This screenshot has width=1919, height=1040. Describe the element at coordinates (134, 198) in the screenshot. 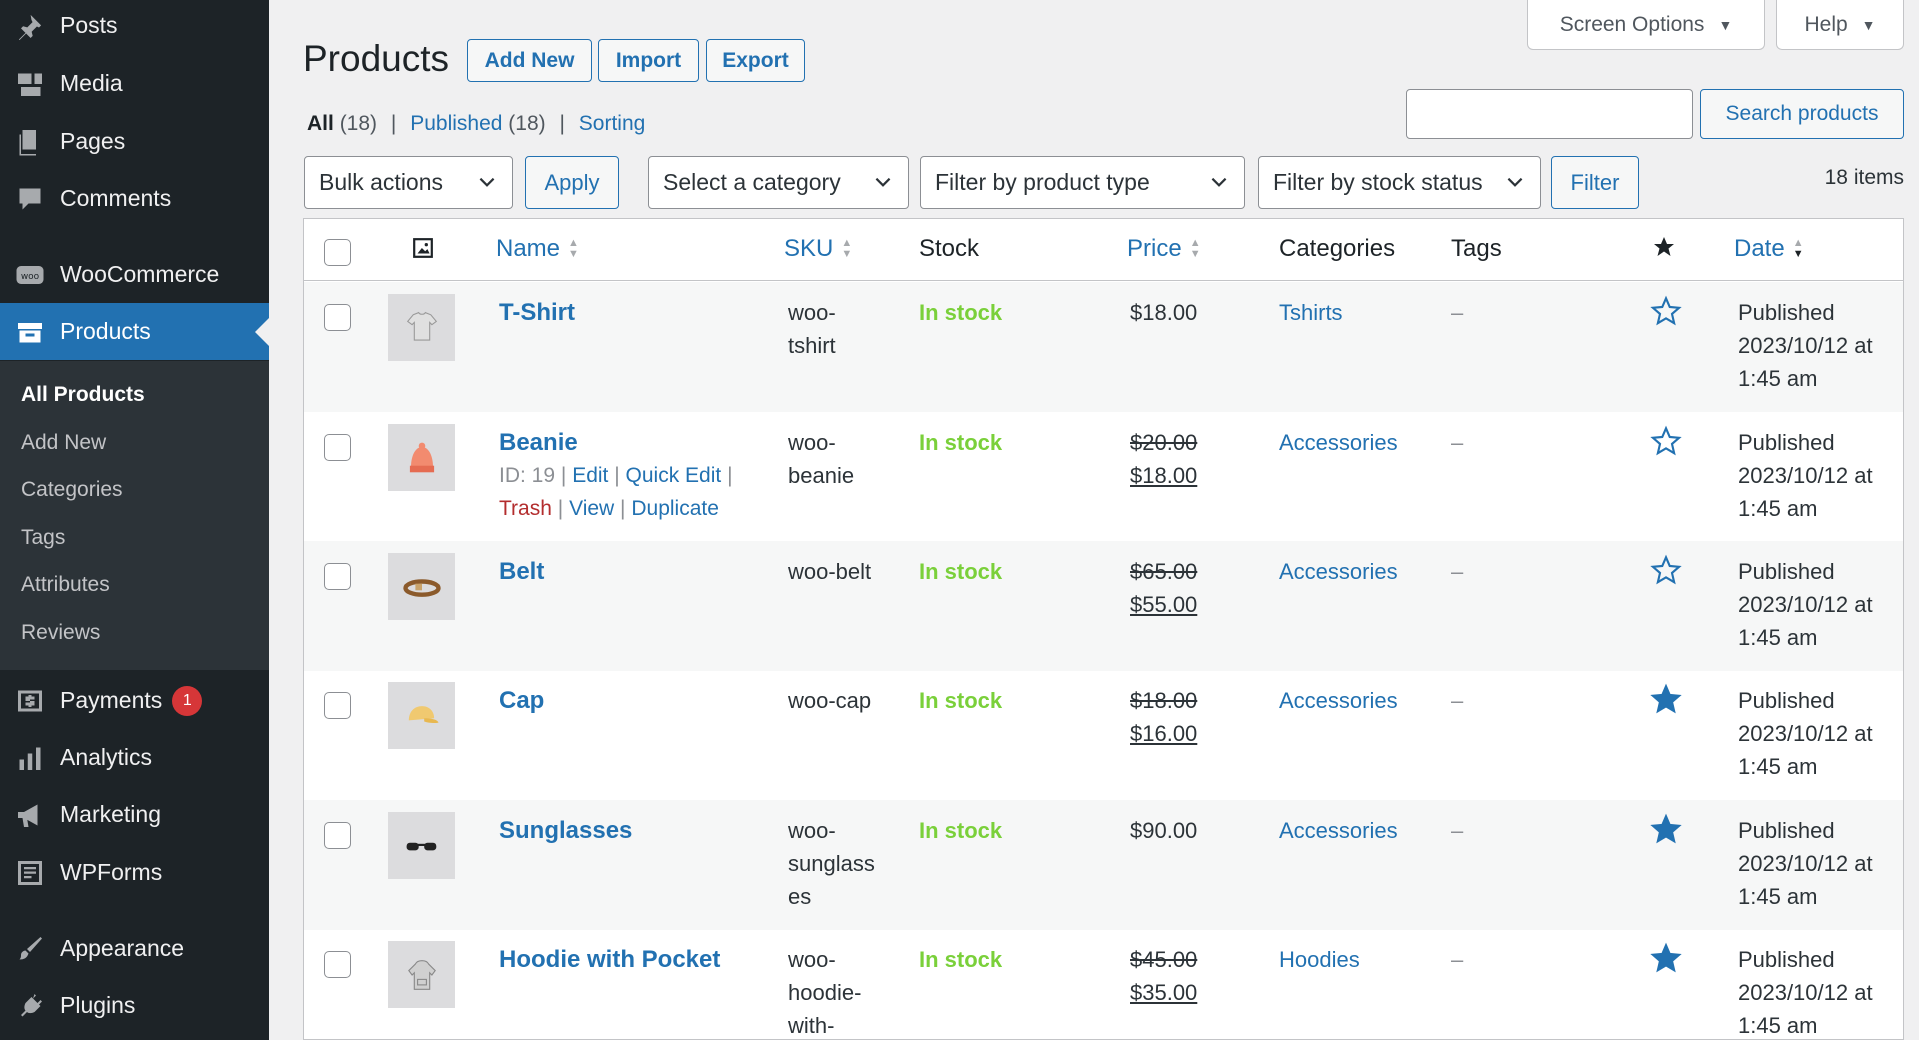

I see `sidebar-item-comments: Comments` at that location.